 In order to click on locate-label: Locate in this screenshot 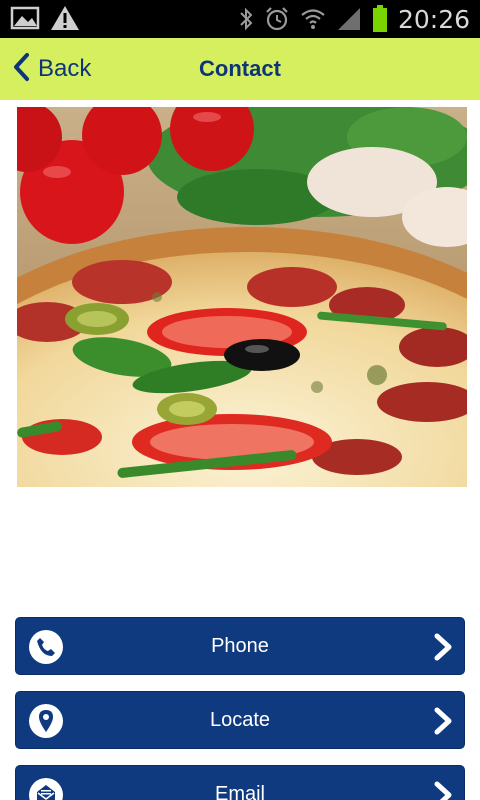, I will do `click(240, 720)`.